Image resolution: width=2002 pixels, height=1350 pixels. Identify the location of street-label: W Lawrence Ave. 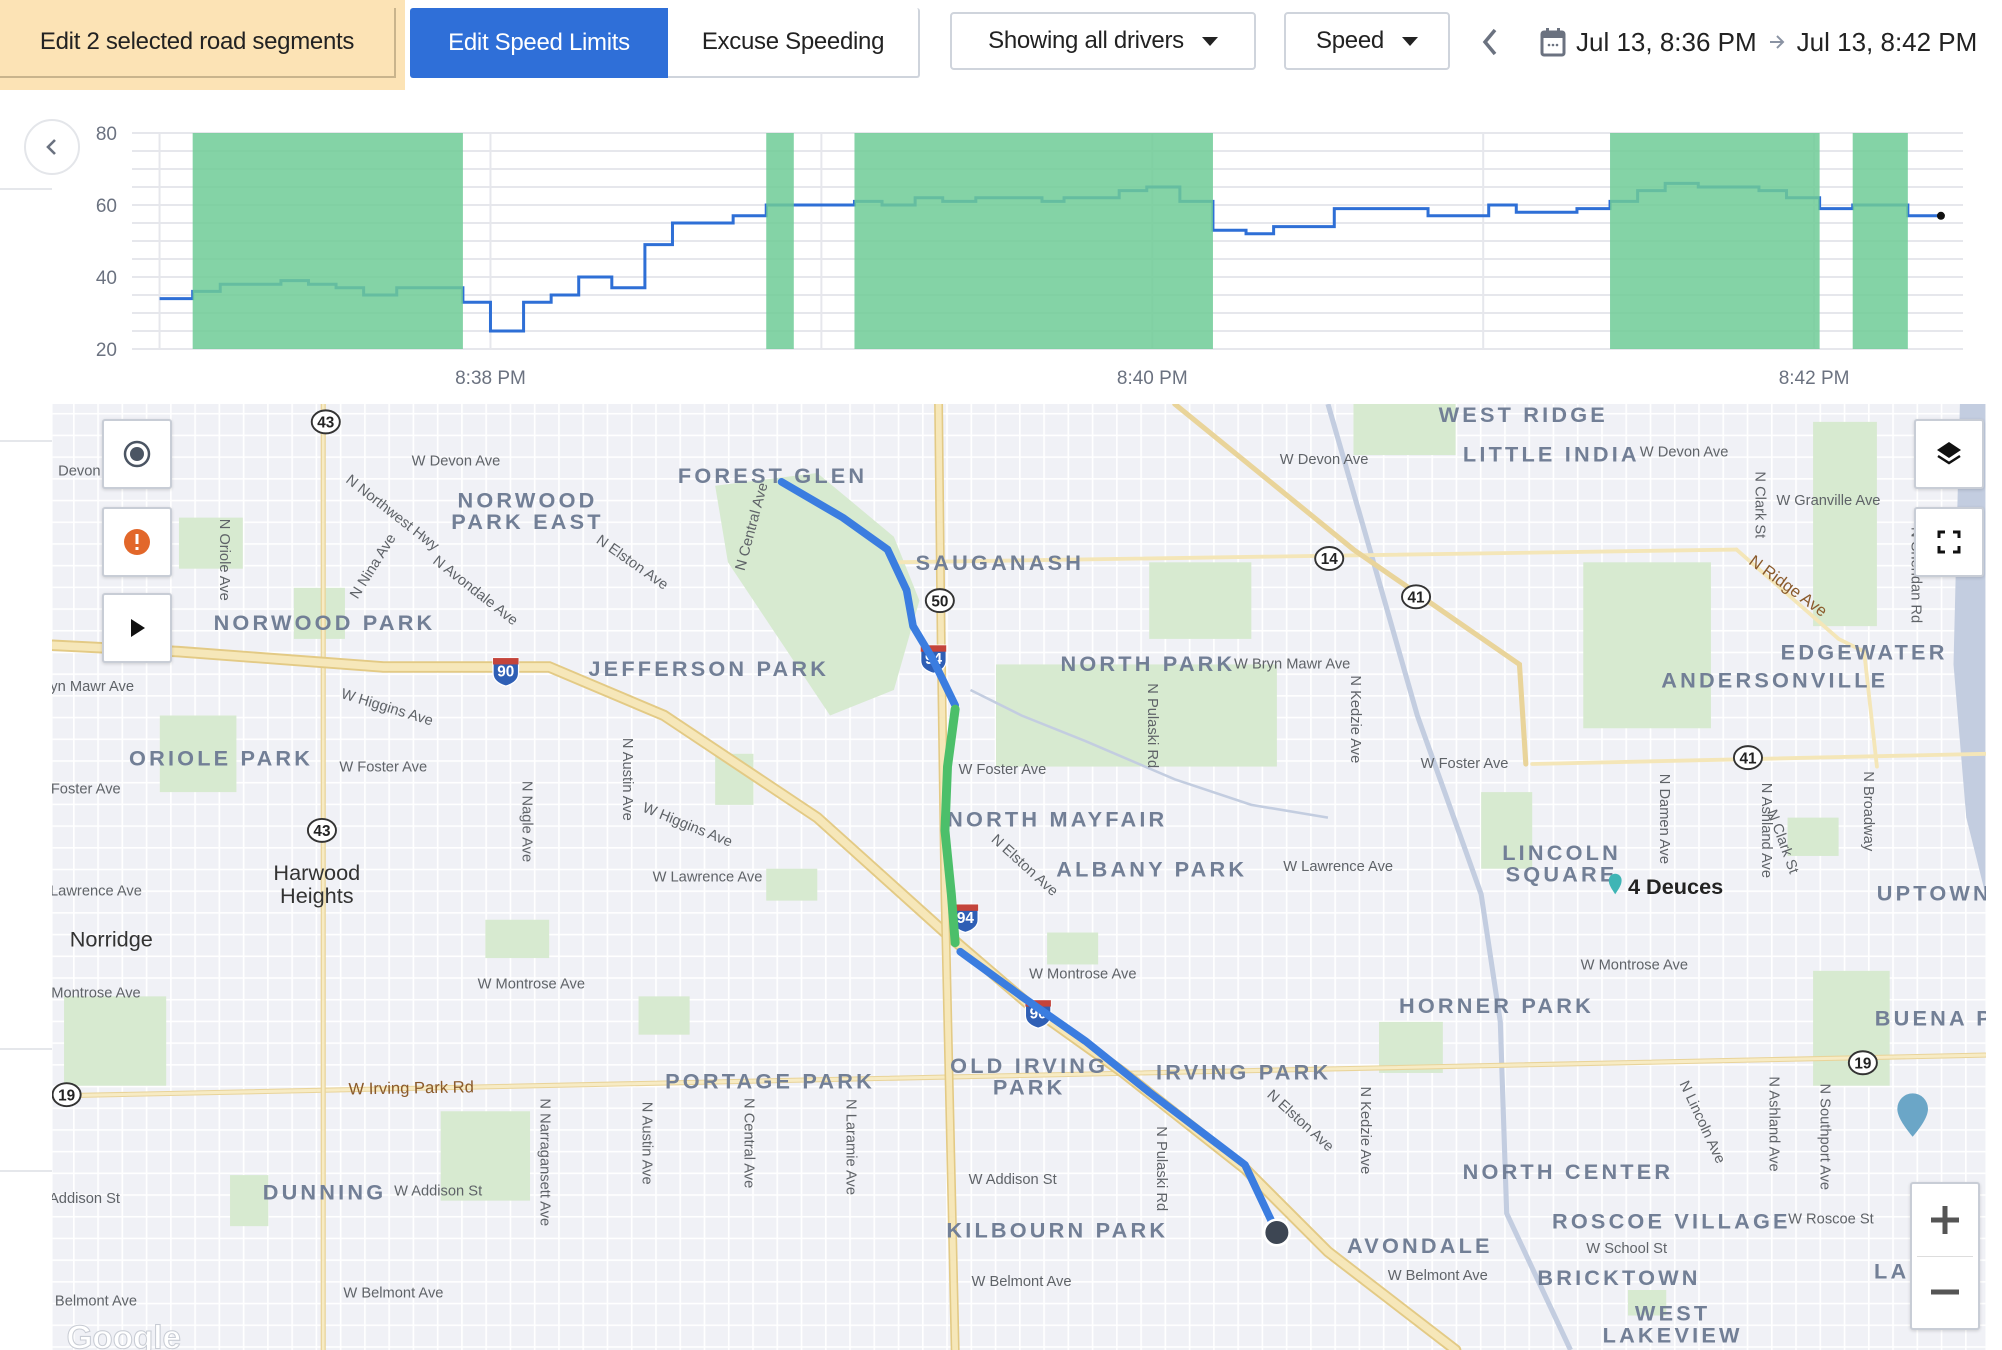
(708, 877).